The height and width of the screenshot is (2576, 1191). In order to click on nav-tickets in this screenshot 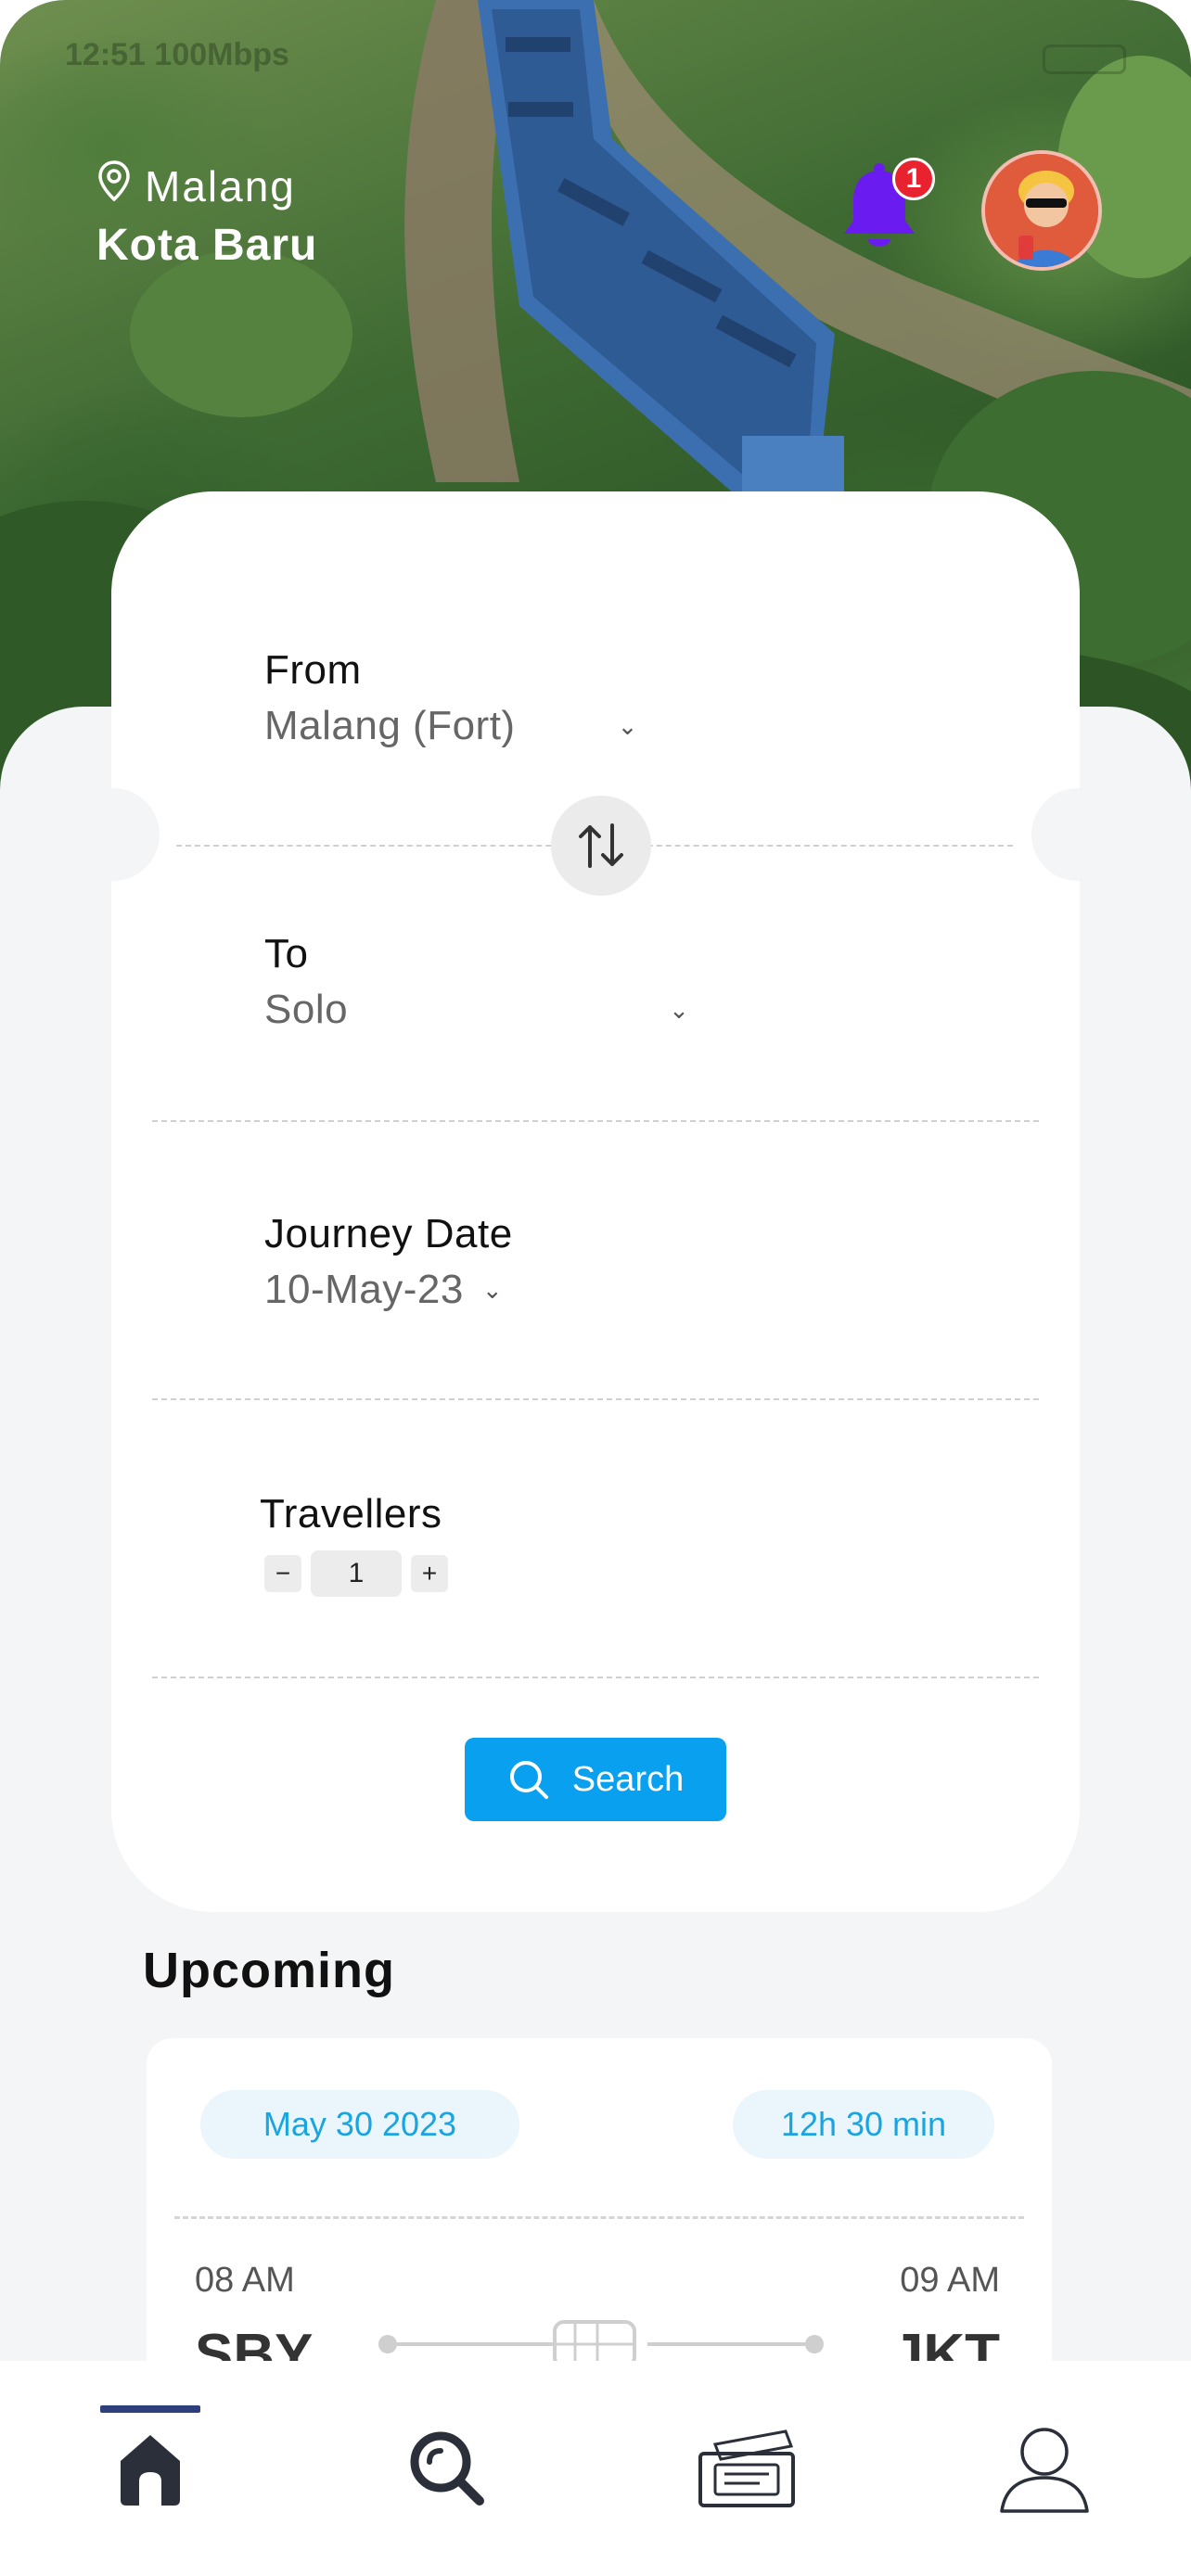, I will do `click(746, 2468)`.